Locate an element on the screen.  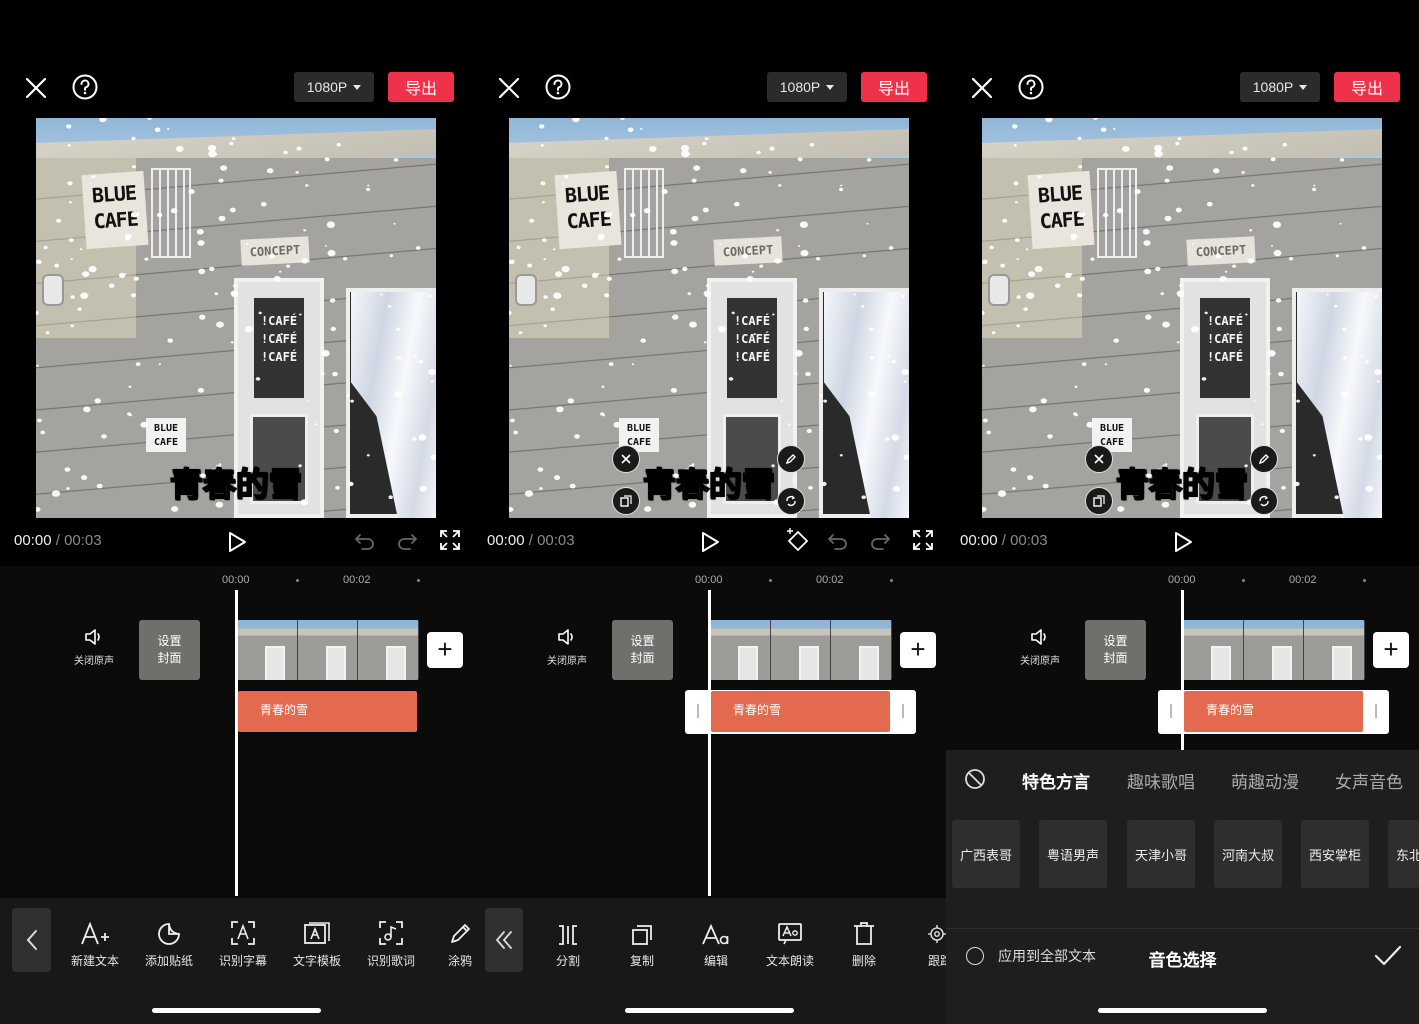
delete-button: 删除 is located at coordinates (864, 943).